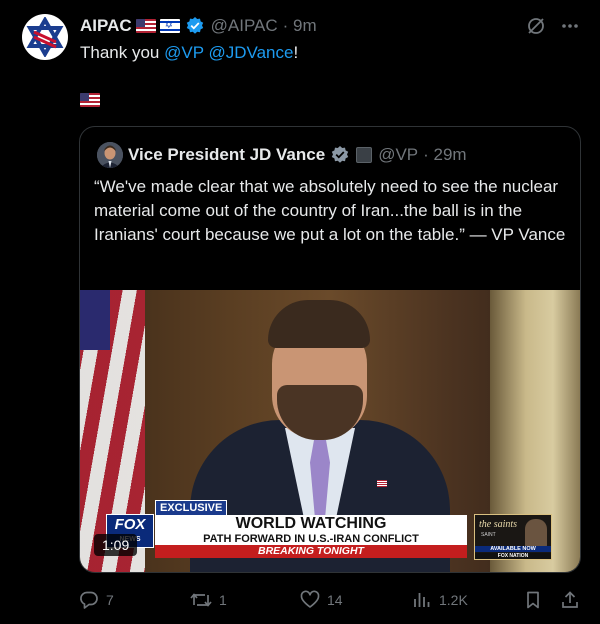 The width and height of the screenshot is (600, 624). What do you see at coordinates (311, 524) in the screenshot?
I see `chyron-headline: WORLD WATCHING` at bounding box center [311, 524].